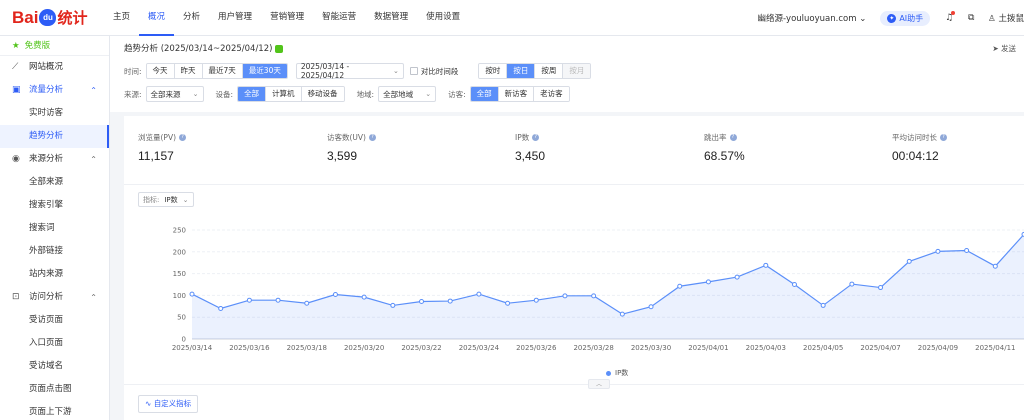  What do you see at coordinates (54, 136) in the screenshot?
I see `sidebar-item: 趋势分析` at bounding box center [54, 136].